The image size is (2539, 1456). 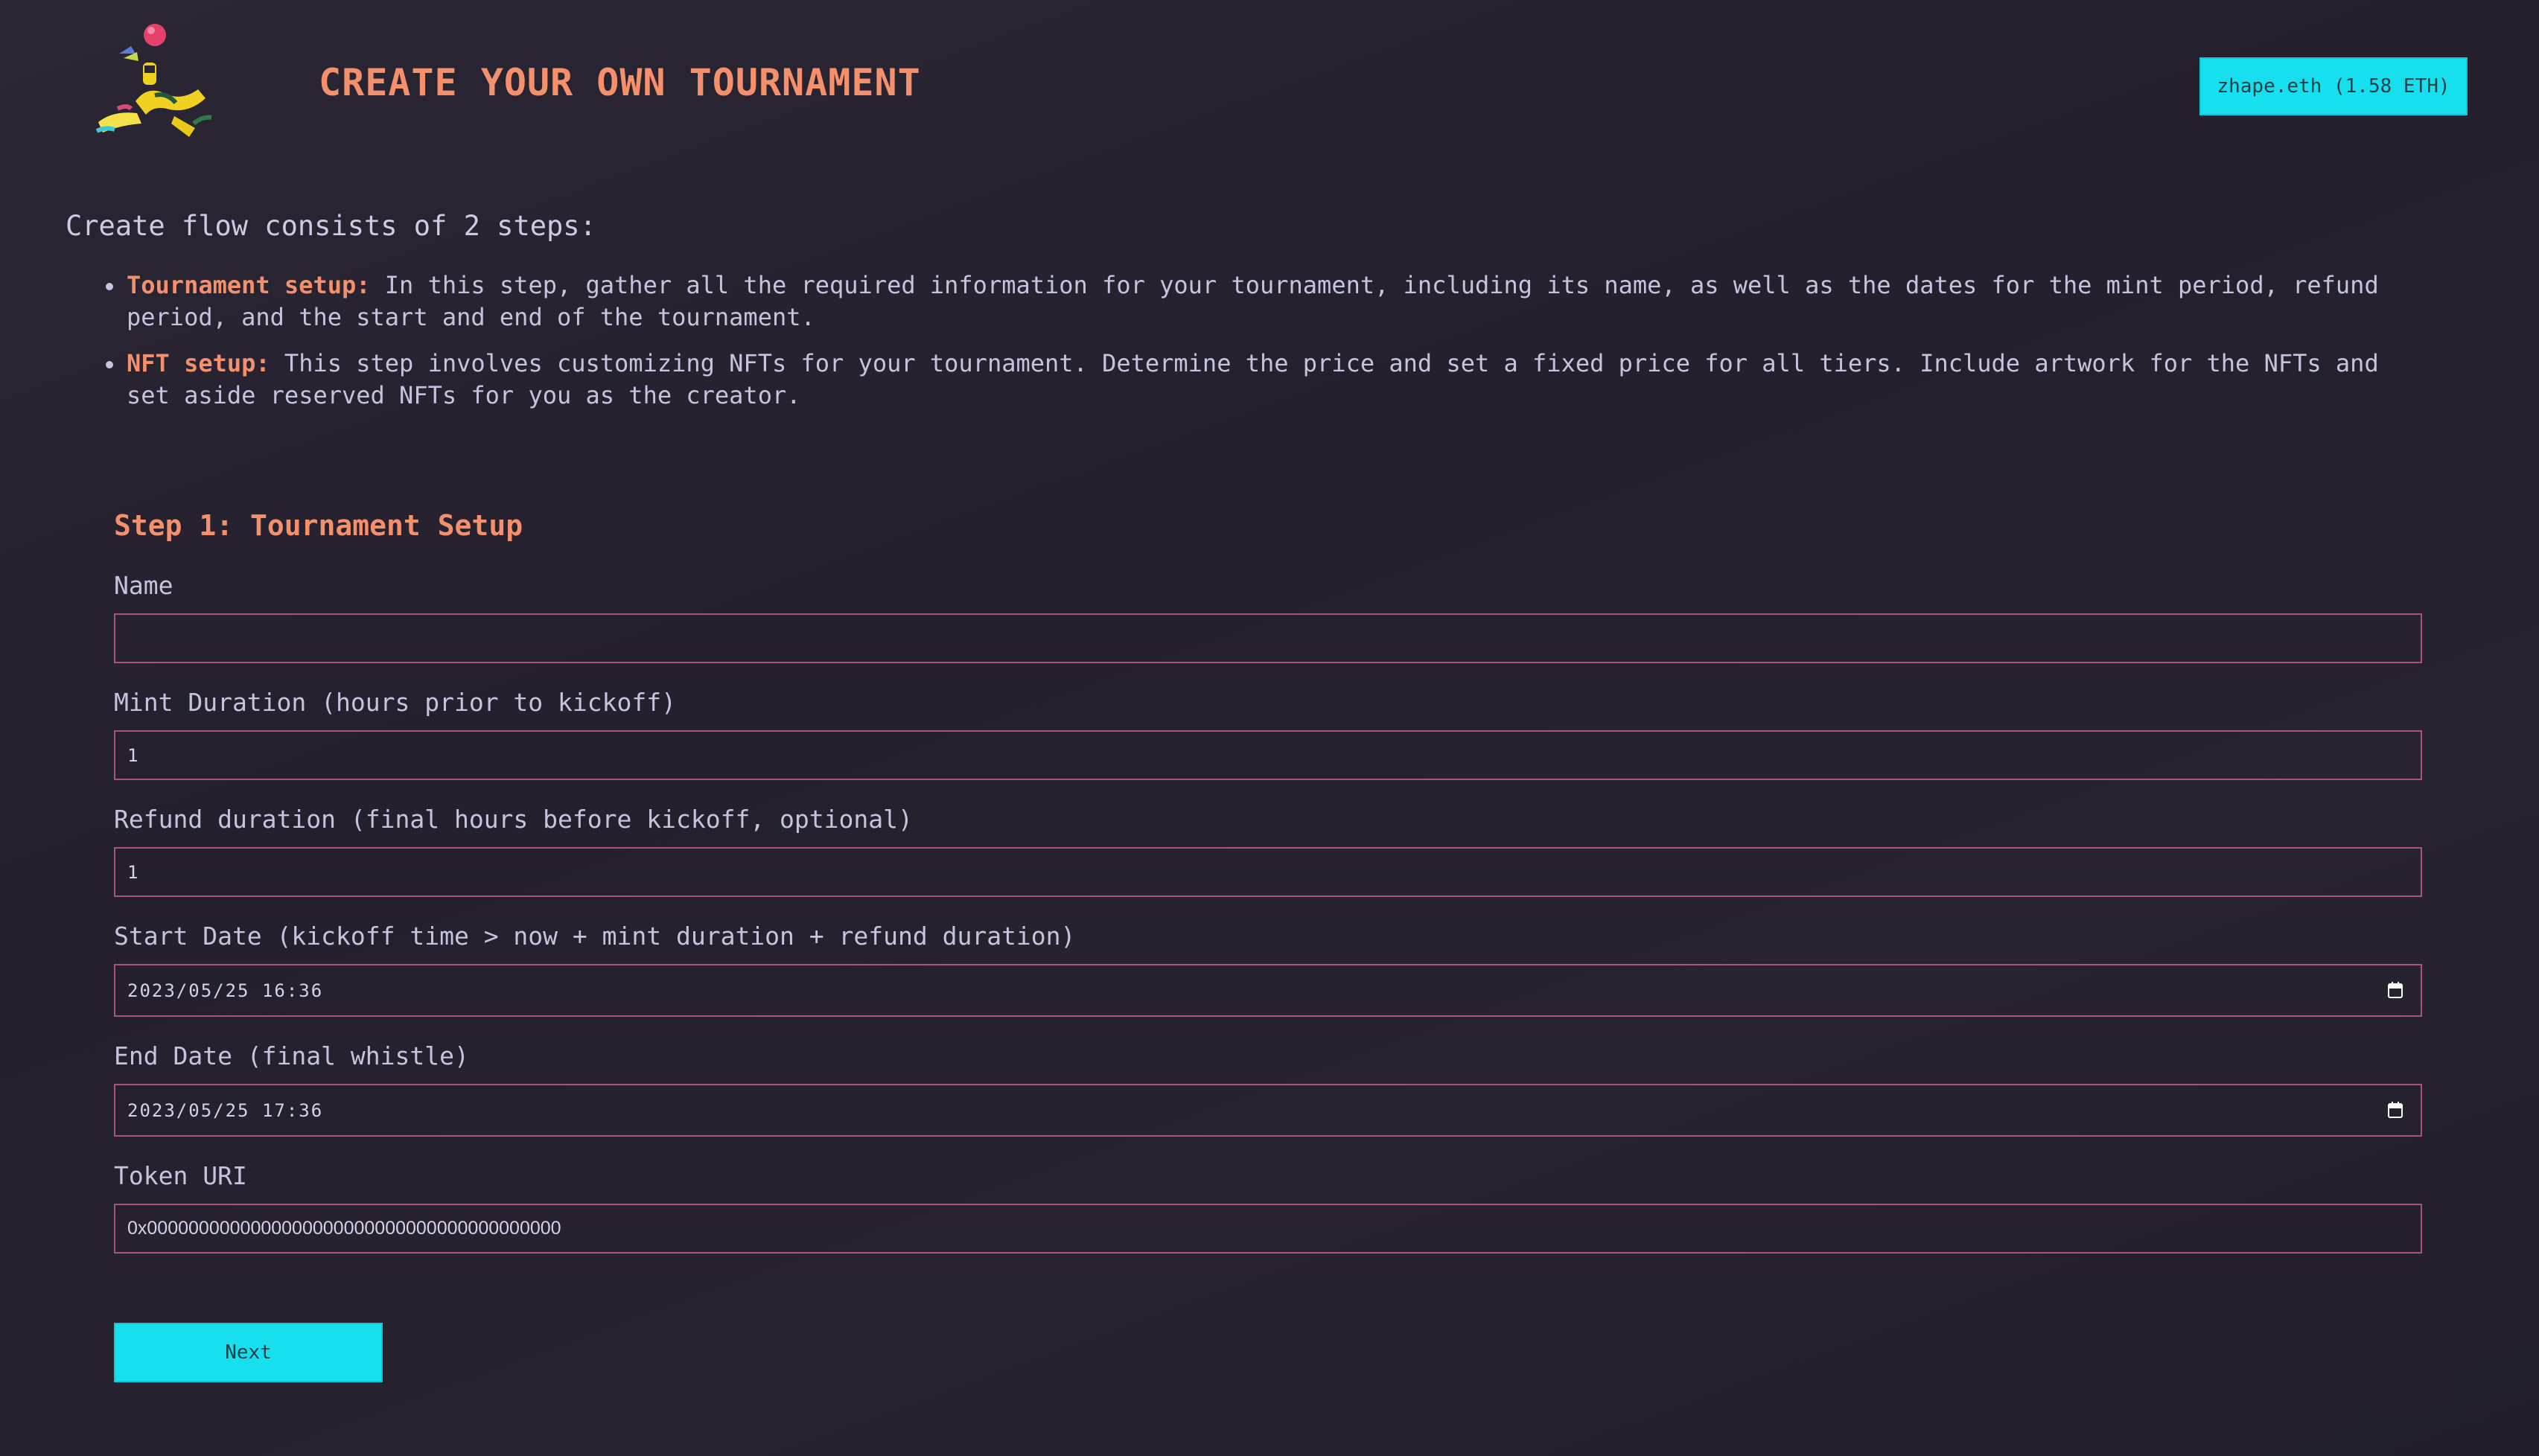 What do you see at coordinates (1268, 755) in the screenshot?
I see `mint-duration-input` at bounding box center [1268, 755].